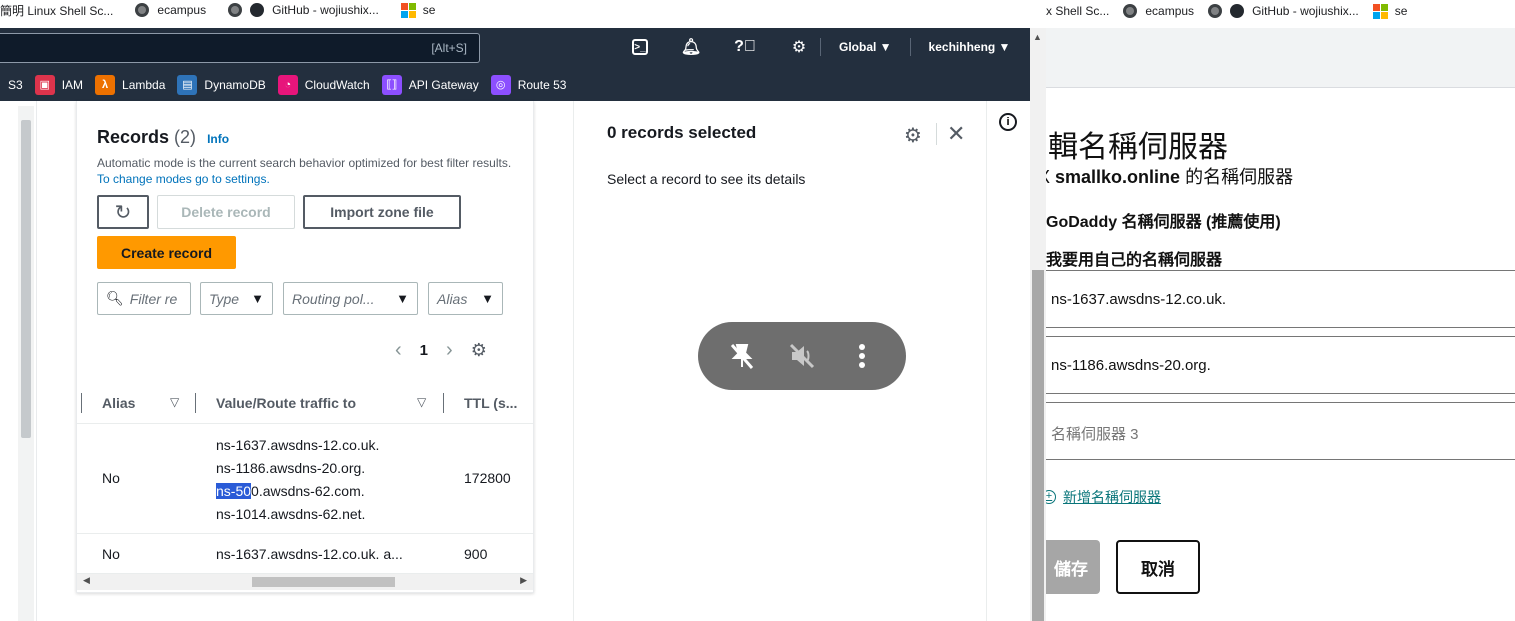  I want to click on table-row: No ns-1637.awsdns-12.co.uk. a... 900, so click(305, 554).